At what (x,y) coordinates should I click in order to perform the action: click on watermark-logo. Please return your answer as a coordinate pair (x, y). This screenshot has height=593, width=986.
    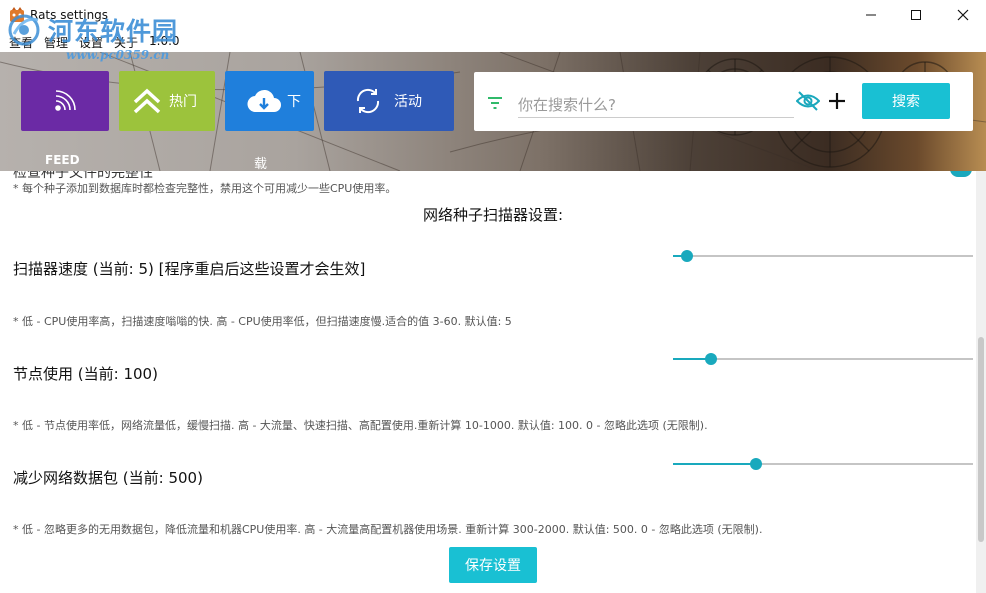
    Looking at the image, I should click on (24, 30).